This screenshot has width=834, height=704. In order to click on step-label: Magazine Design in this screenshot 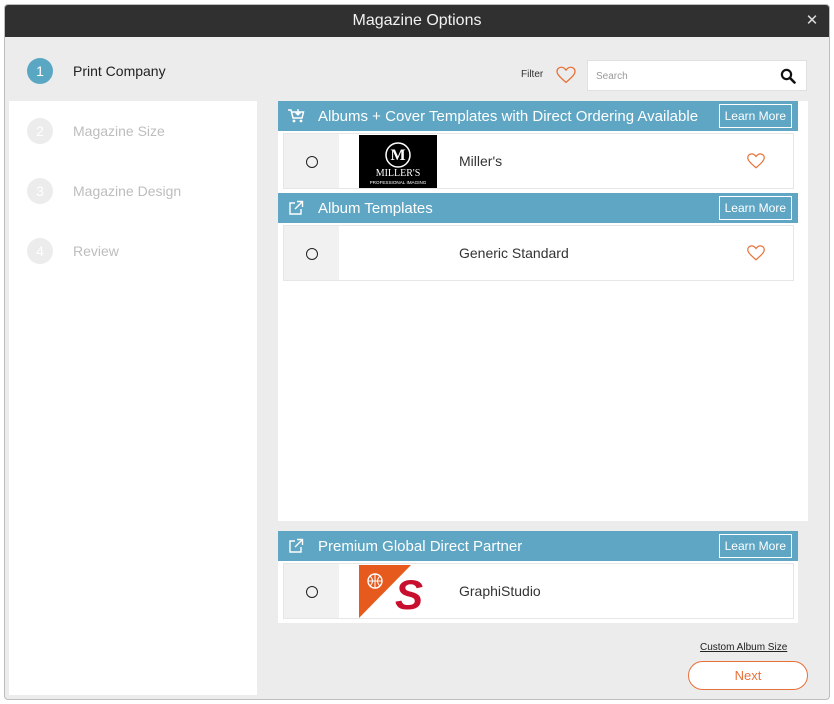, I will do `click(127, 191)`.